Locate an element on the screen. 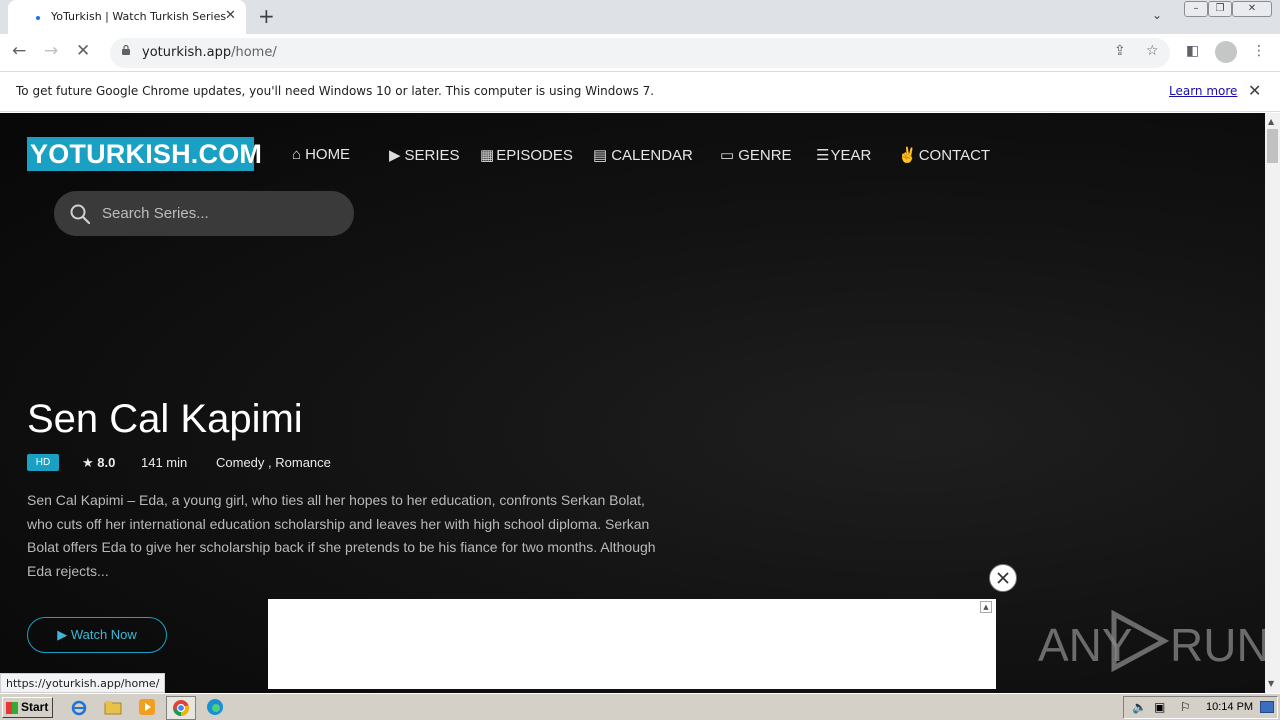 The height and width of the screenshot is (720, 1280). action-center-flag-icon: ⚐ is located at coordinates (1185, 707).